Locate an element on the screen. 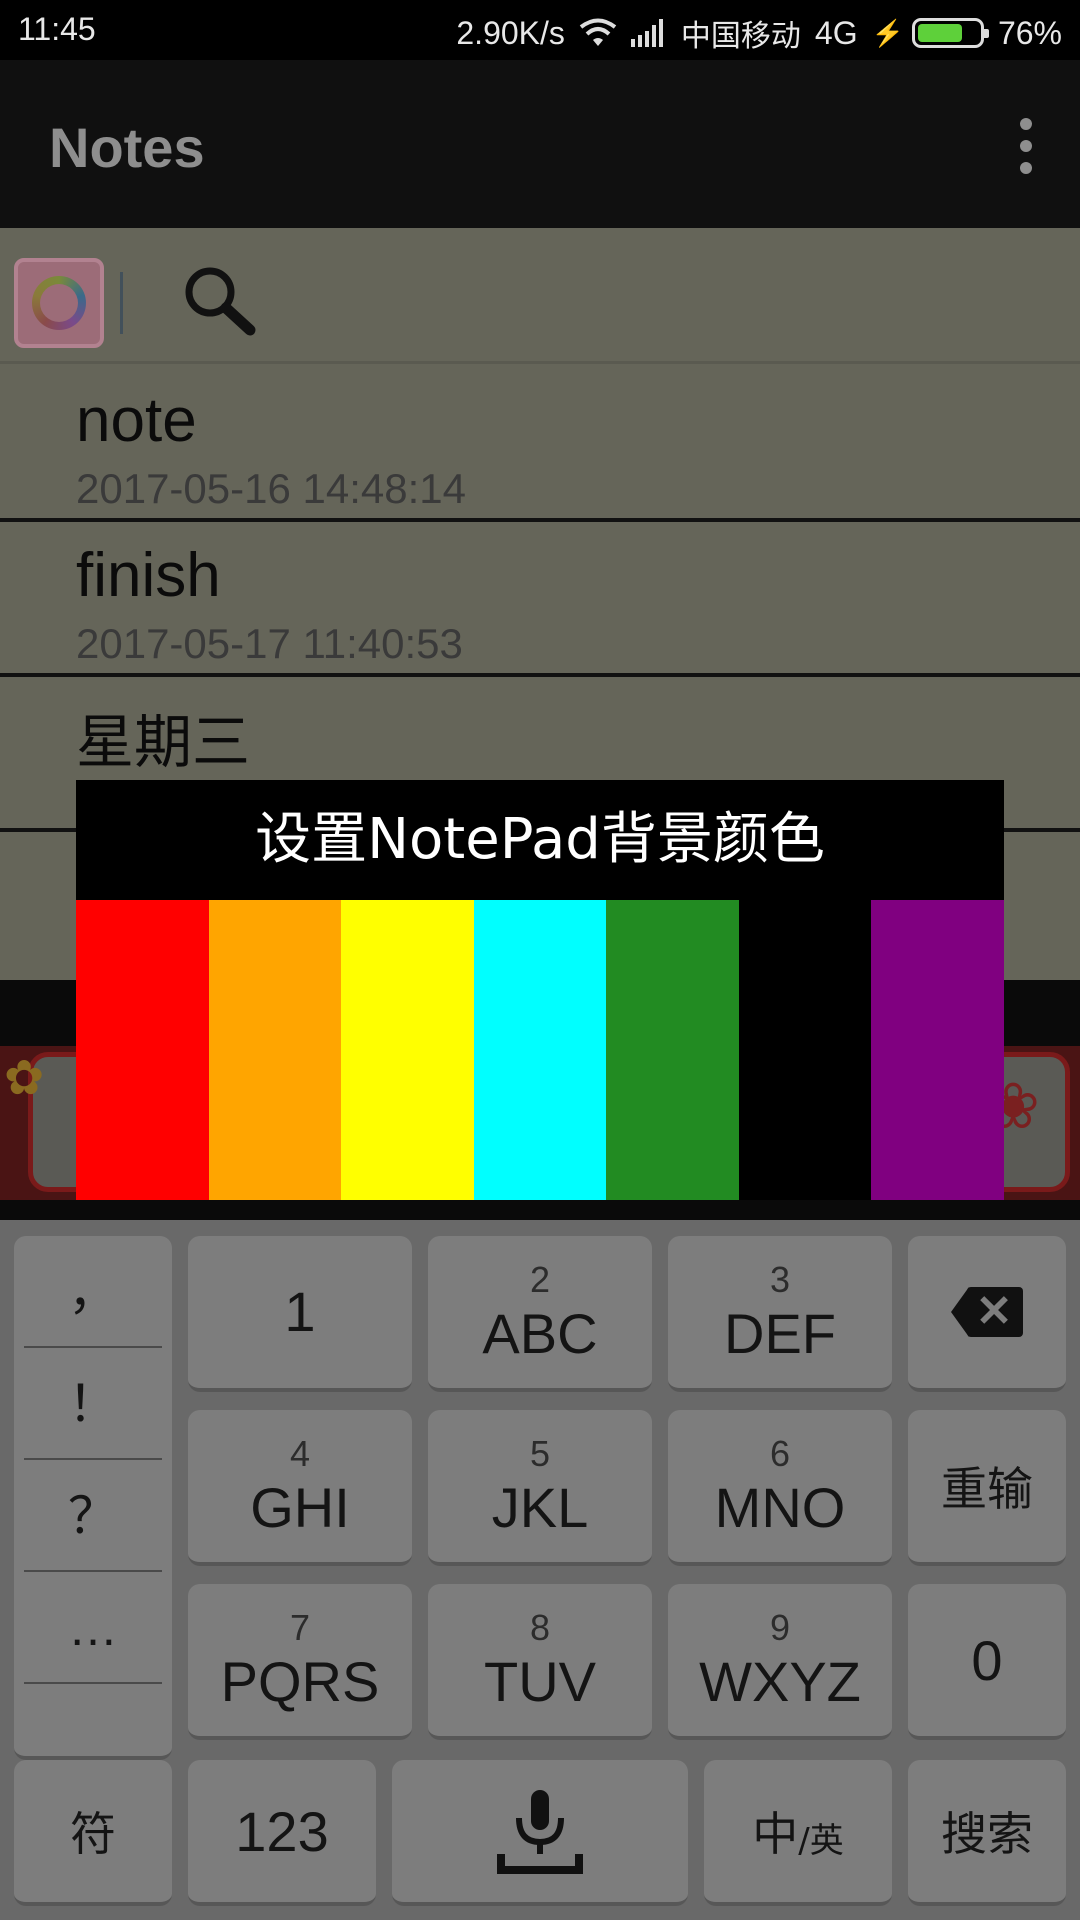 Image resolution: width=1080 pixels, height=1920 pixels. status-right: 2.90K/s 中国移动 4G ⚡ 76% is located at coordinates (759, 33).